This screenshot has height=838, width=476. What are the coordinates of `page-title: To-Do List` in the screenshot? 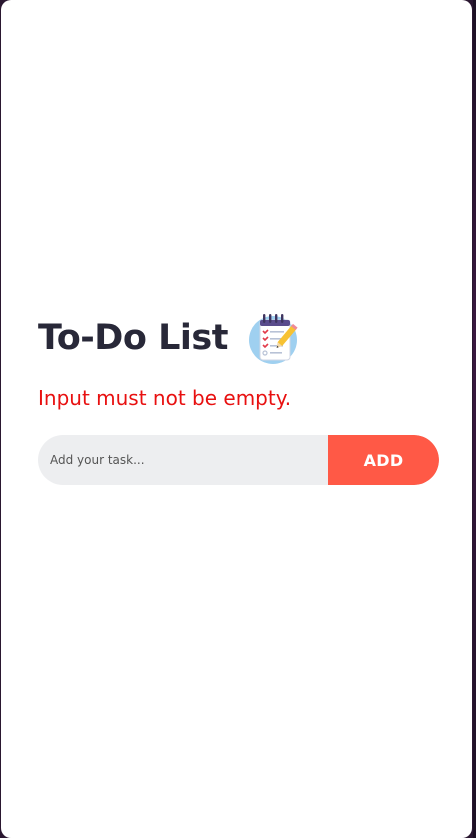 It's located at (133, 338).